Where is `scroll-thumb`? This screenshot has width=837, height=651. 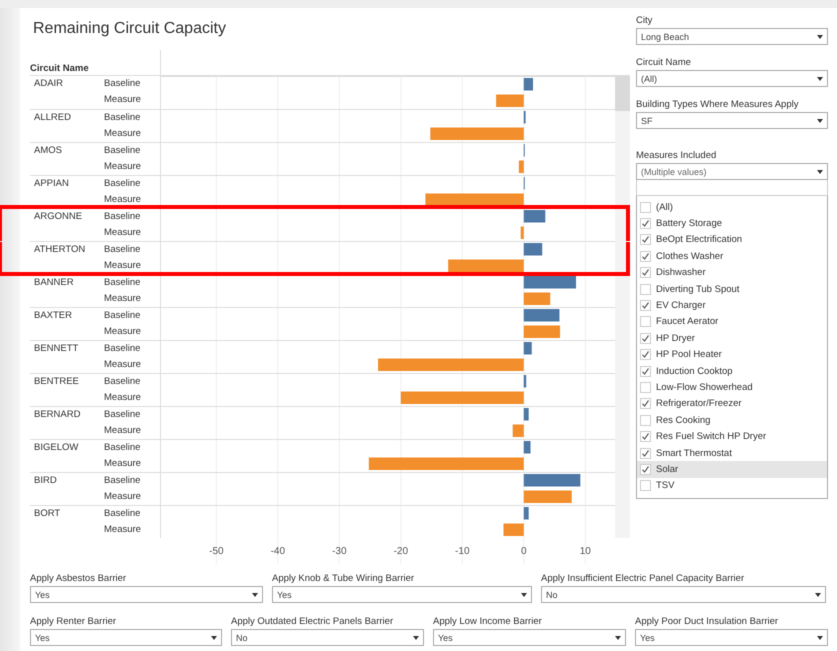
scroll-thumb is located at coordinates (622, 93).